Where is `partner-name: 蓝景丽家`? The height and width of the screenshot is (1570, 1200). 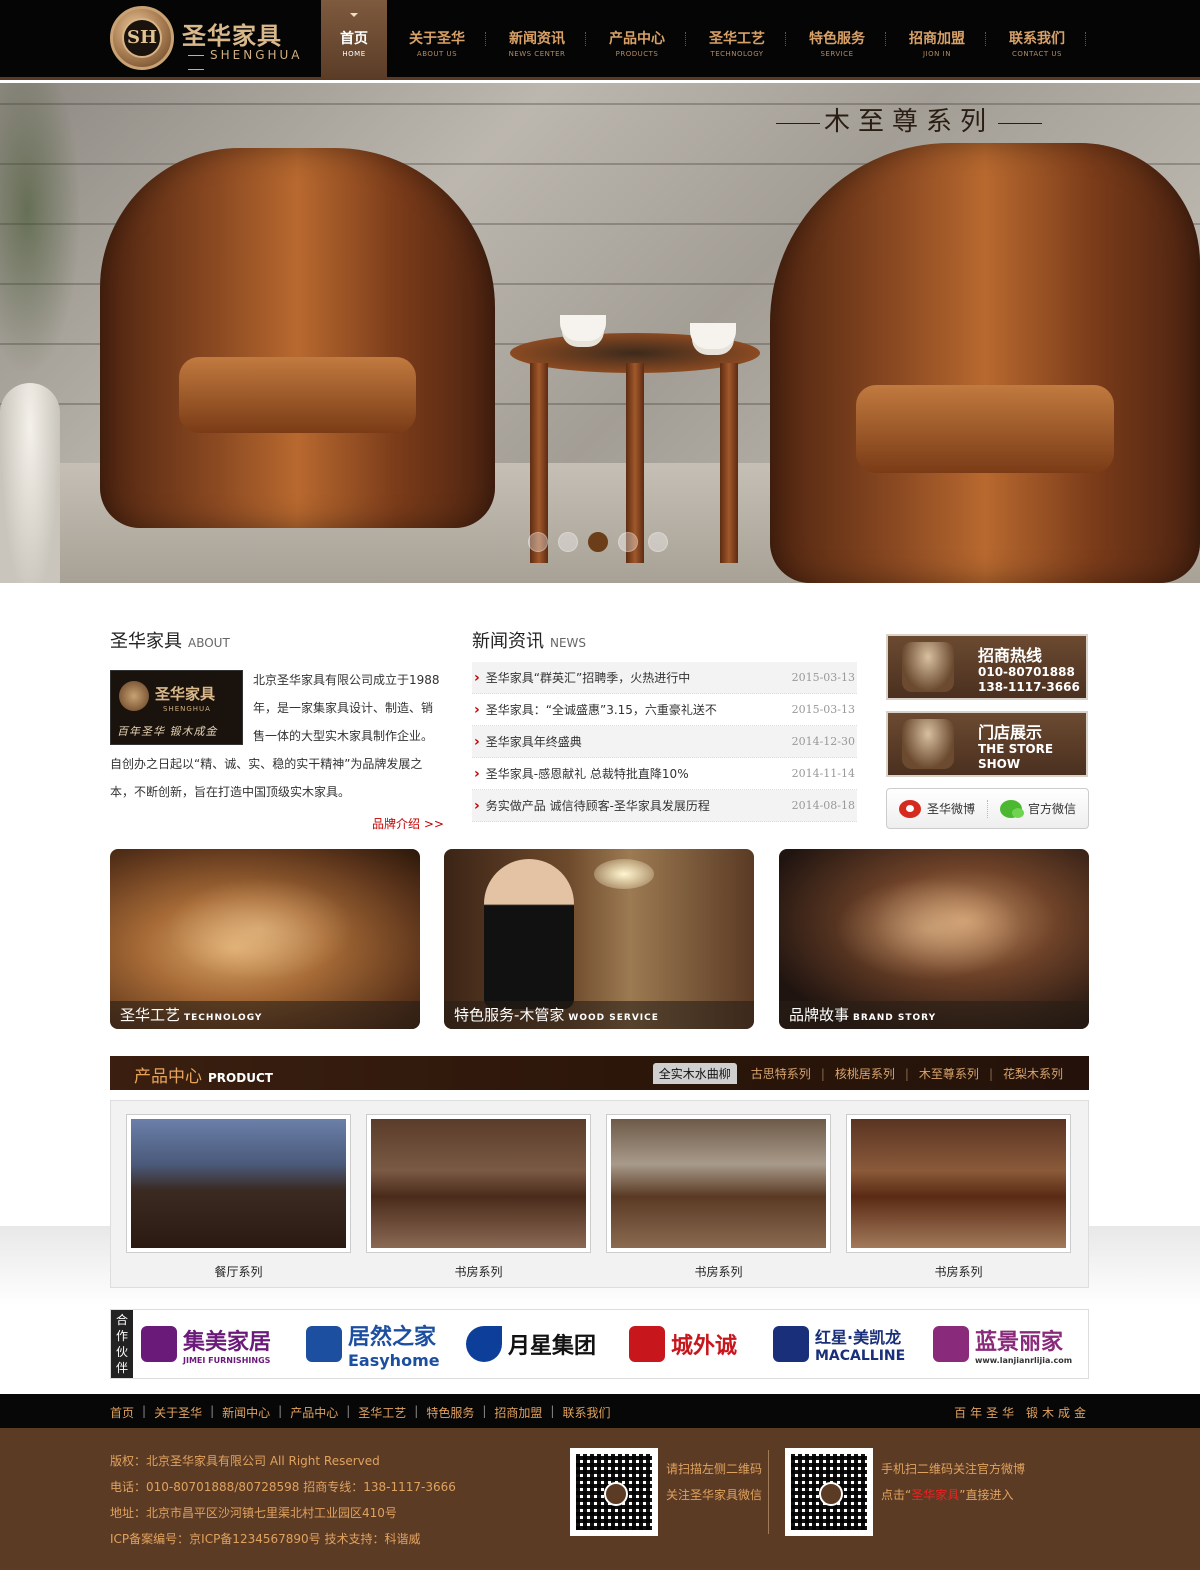 partner-name: 蓝景丽家 is located at coordinates (1019, 1342).